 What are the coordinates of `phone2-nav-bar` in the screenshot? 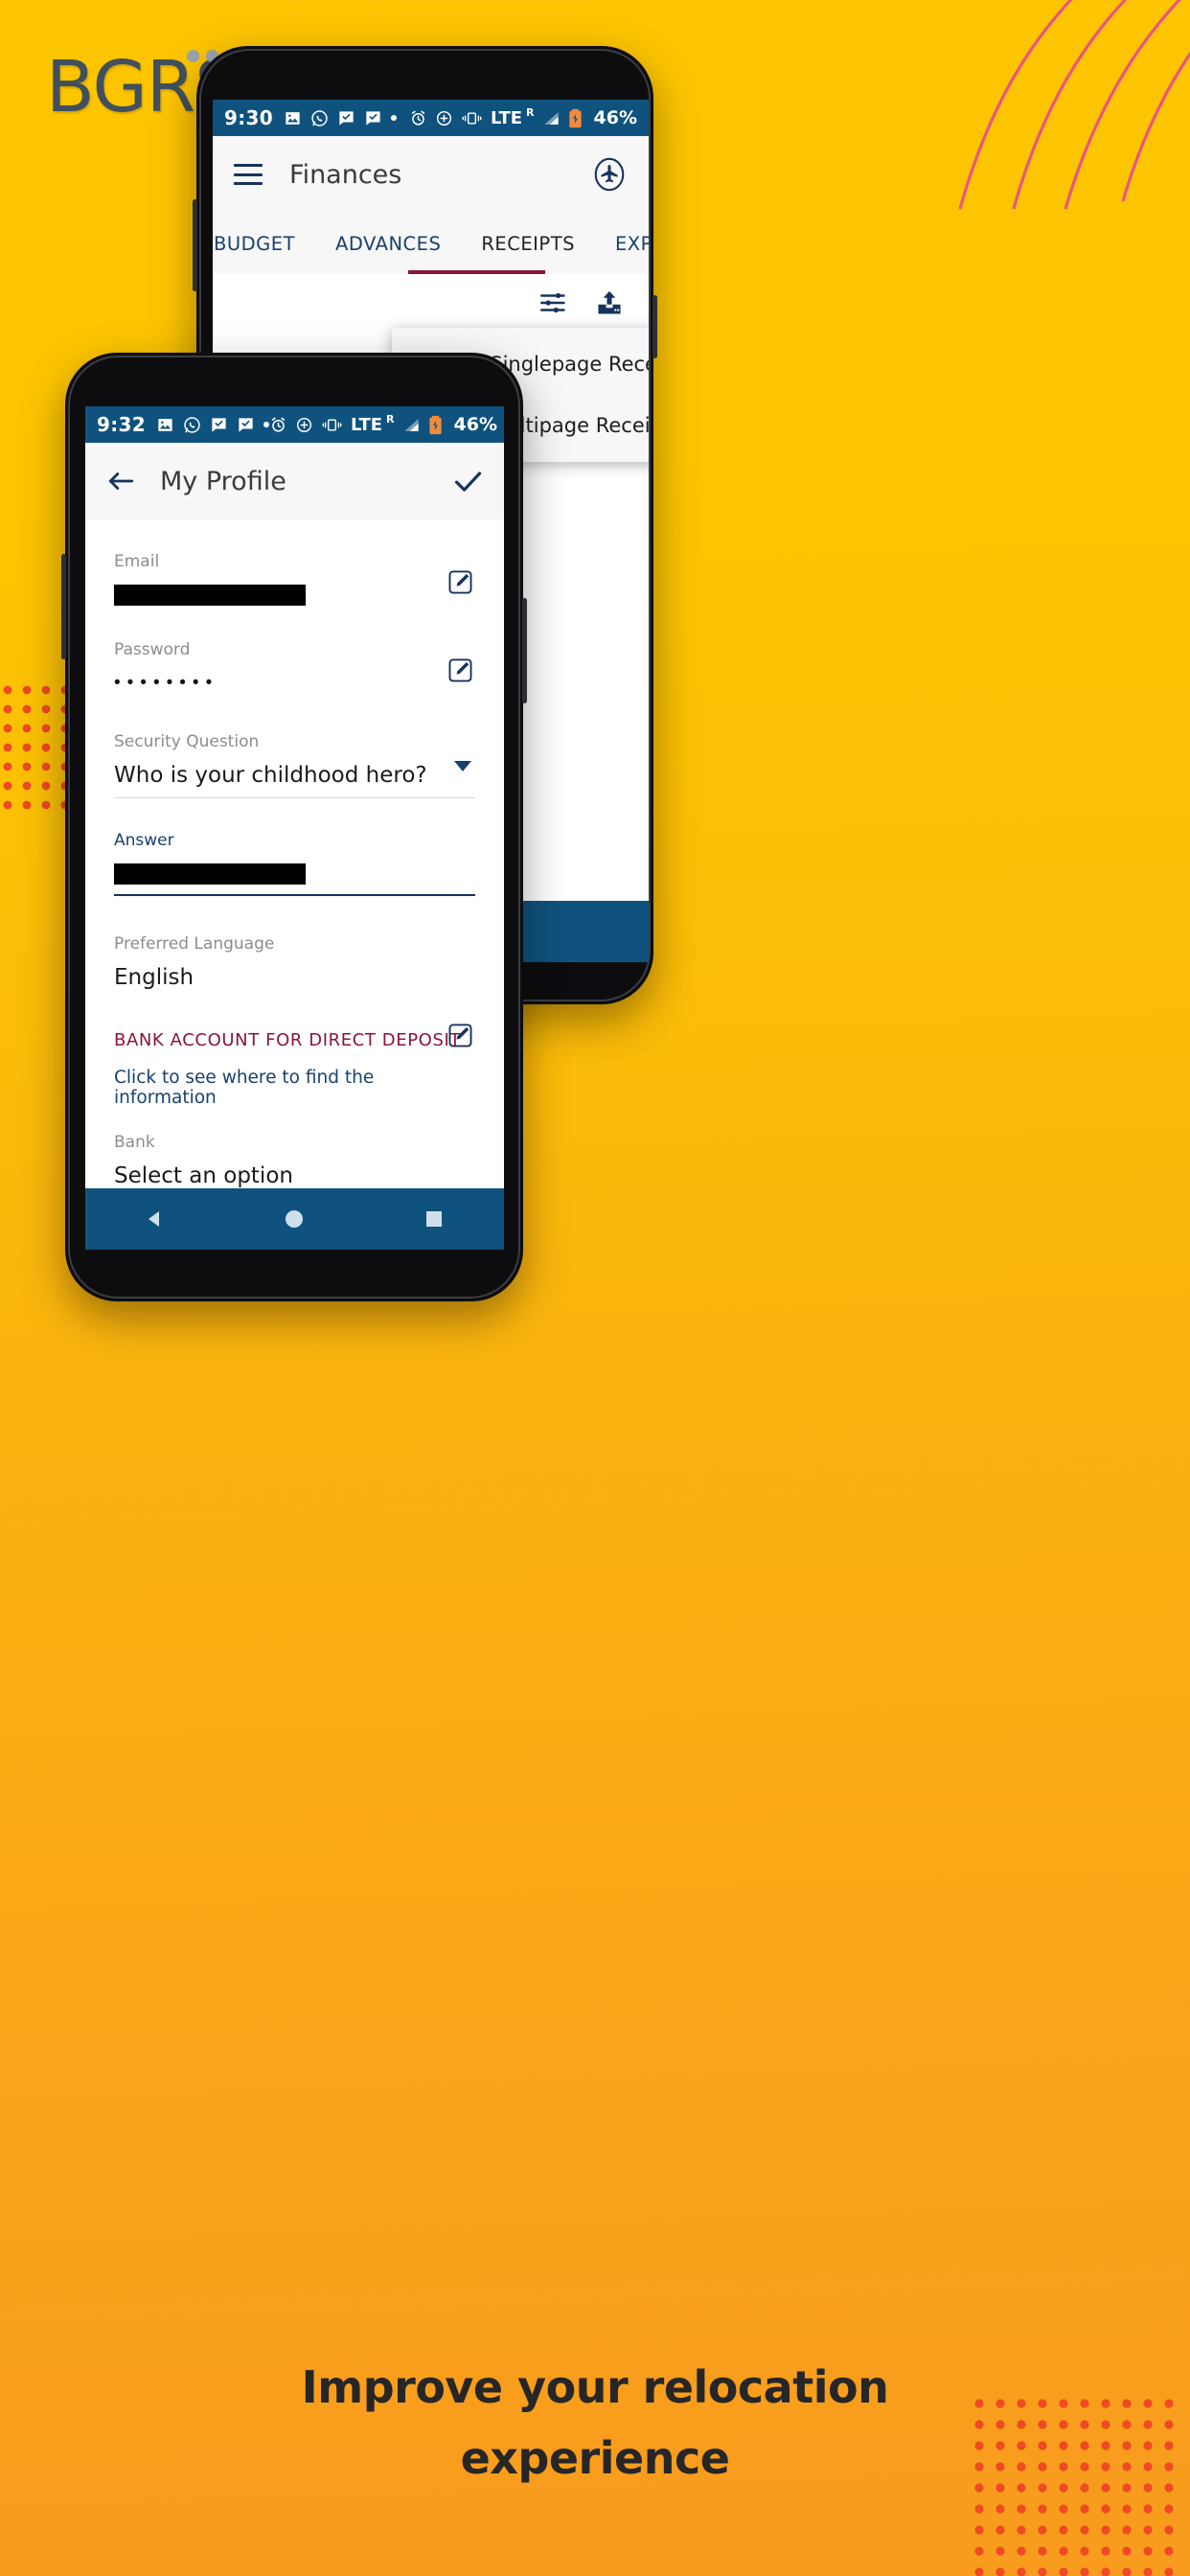 It's located at (295, 1219).